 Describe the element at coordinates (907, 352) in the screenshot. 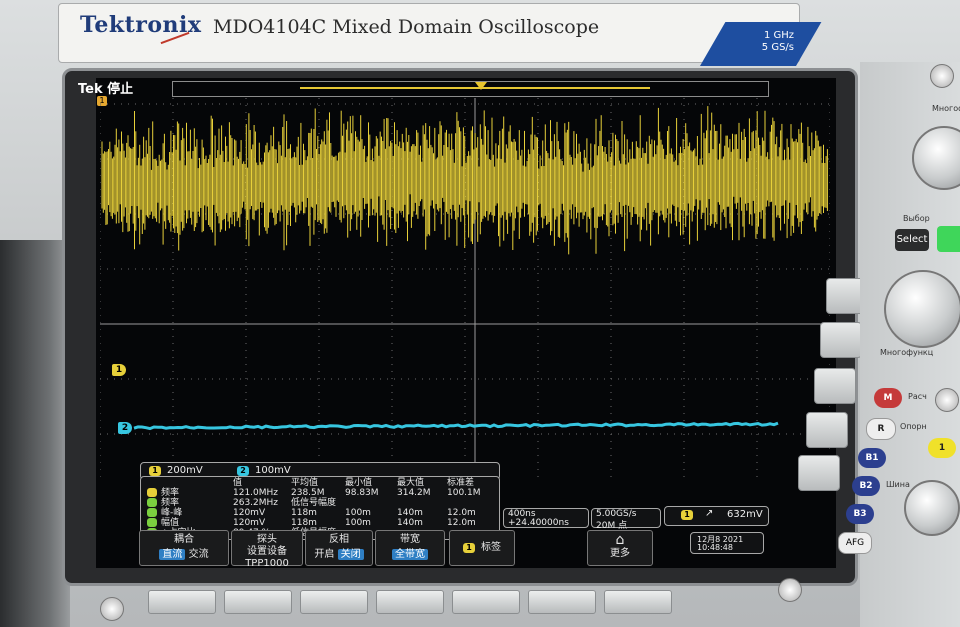

I see `multipurpose-b-label: Многофункц` at that location.